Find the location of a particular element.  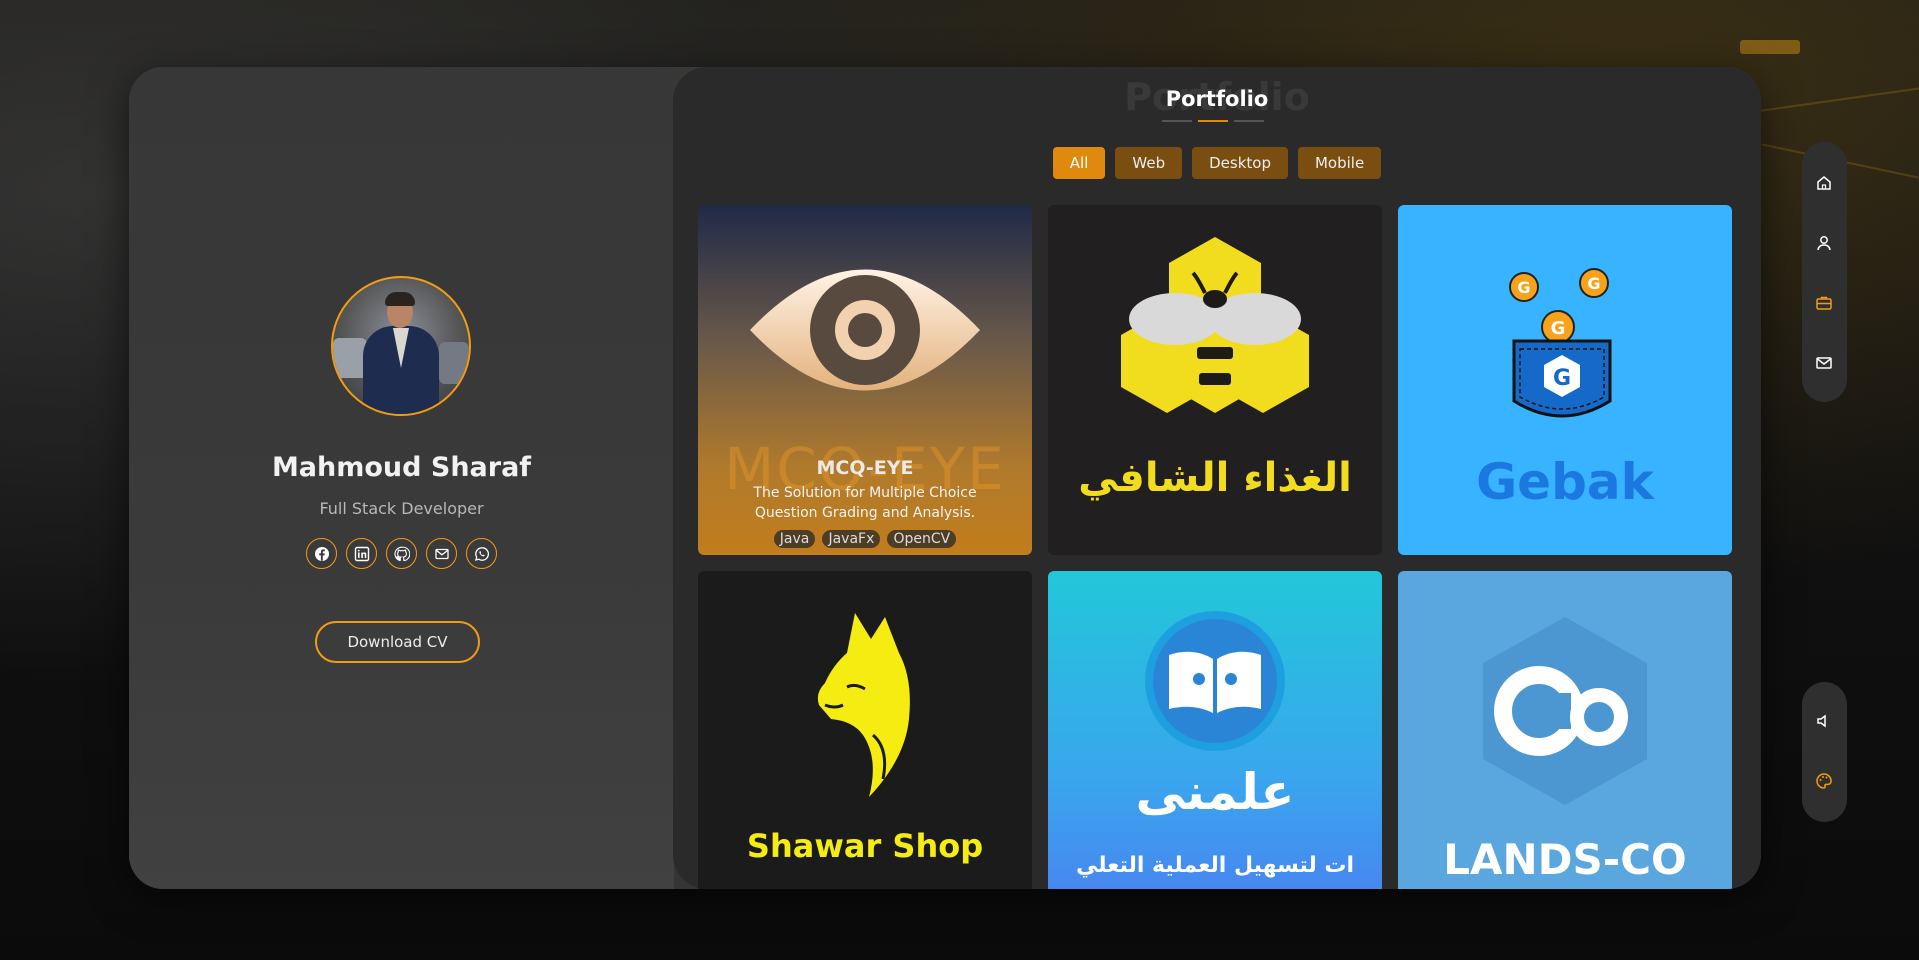

facebook-icon is located at coordinates (321, 553).